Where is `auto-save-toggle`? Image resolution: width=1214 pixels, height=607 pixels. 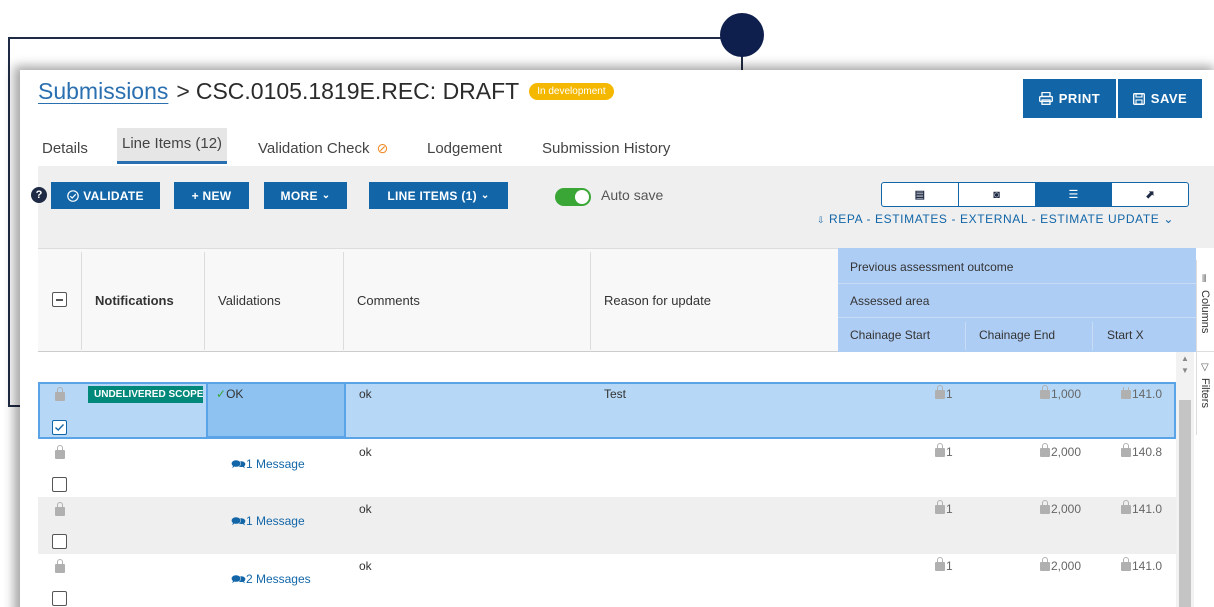
auto-save-toggle is located at coordinates (573, 197).